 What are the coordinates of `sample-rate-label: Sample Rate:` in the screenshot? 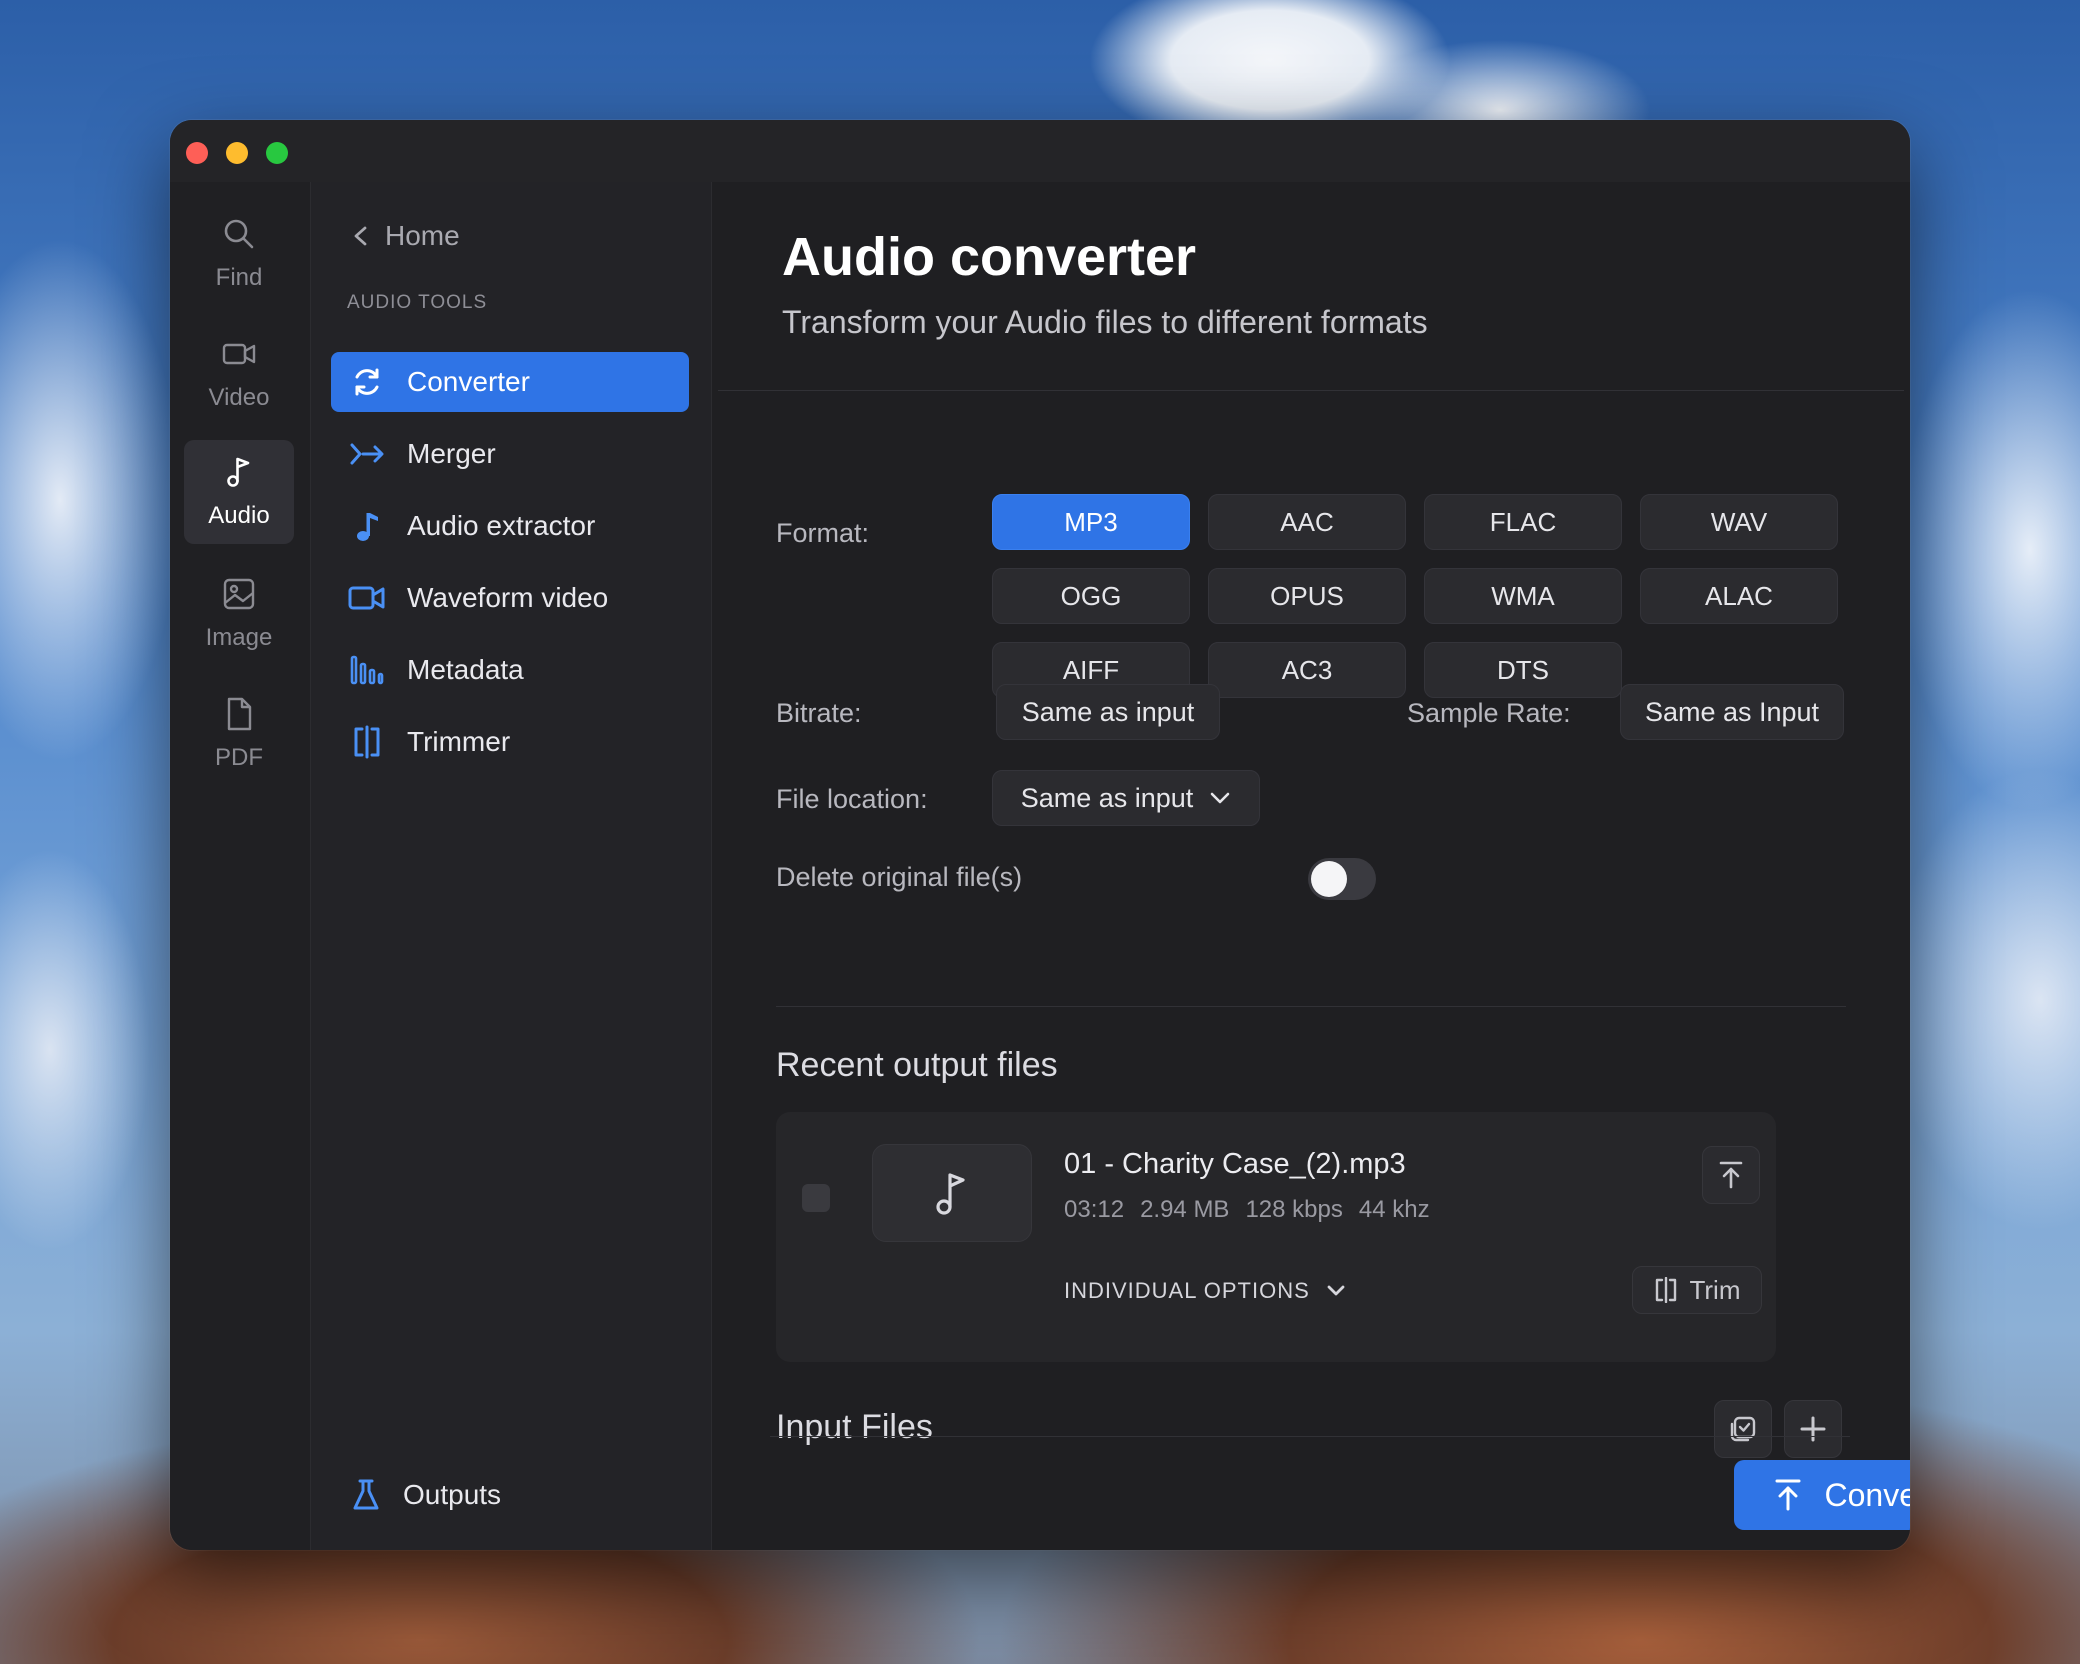 It's located at (1489, 713).